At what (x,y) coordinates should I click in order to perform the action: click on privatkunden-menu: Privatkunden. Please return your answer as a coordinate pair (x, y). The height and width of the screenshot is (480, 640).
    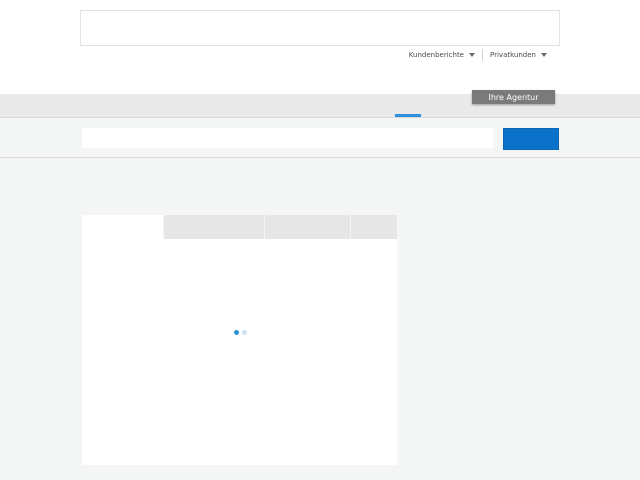
    Looking at the image, I should click on (518, 55).